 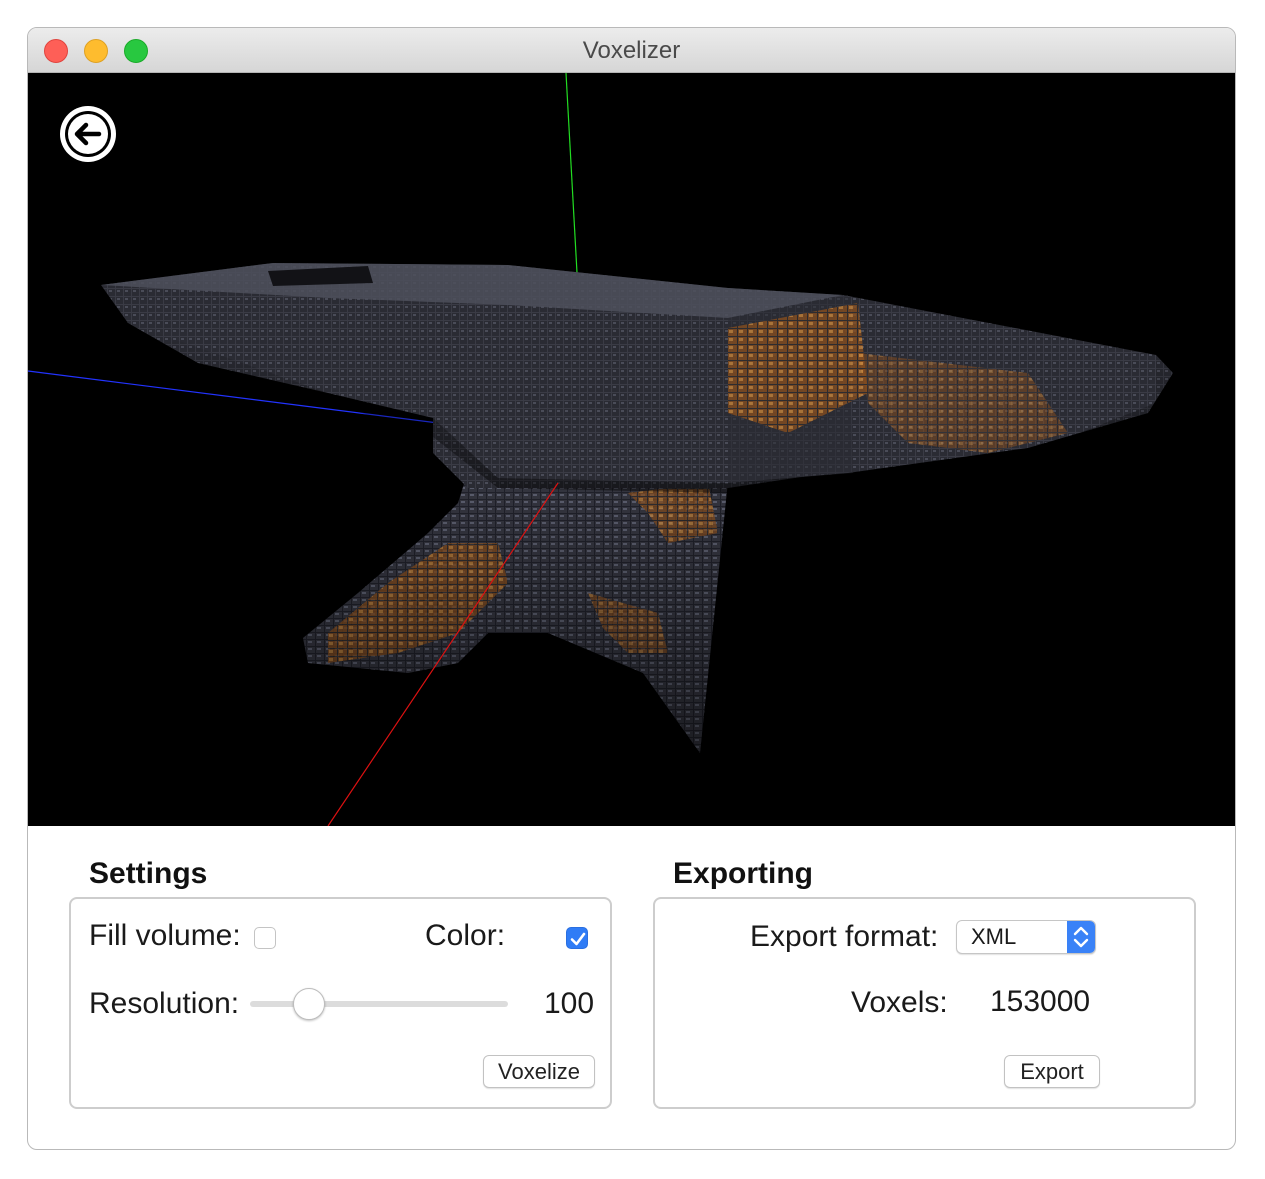 What do you see at coordinates (165, 935) in the screenshot?
I see `fill-volume-label: Fill volume:` at bounding box center [165, 935].